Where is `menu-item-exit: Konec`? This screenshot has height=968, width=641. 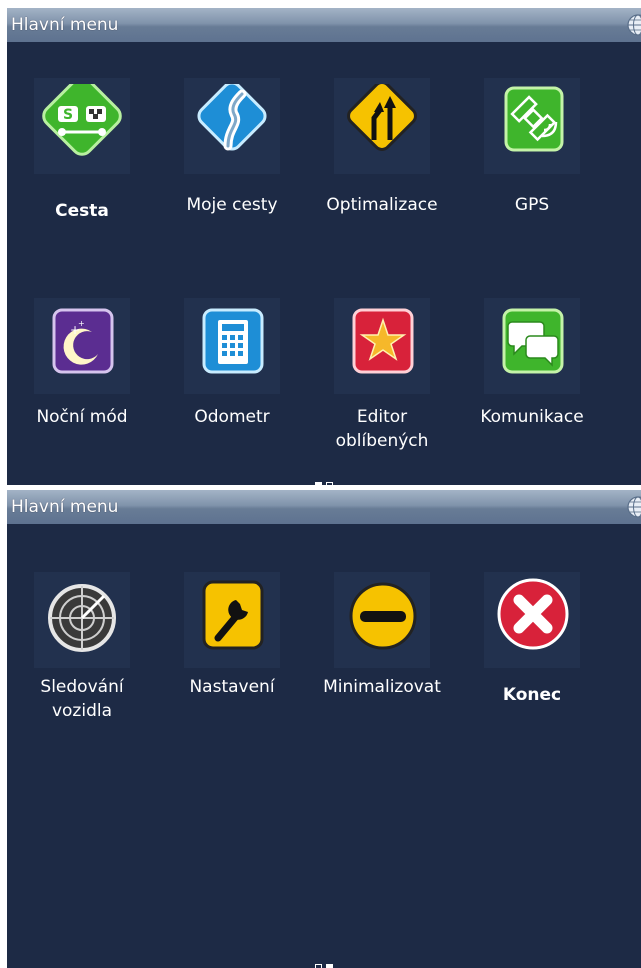 menu-item-exit: Konec is located at coordinates (532, 657).